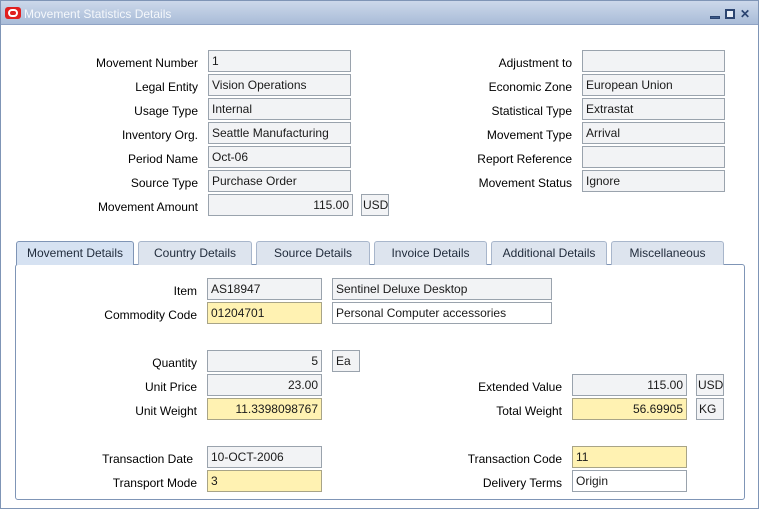 This screenshot has height=509, width=759. Describe the element at coordinates (514, 459) in the screenshot. I see `transaction-code-label: Transaction Code` at that location.